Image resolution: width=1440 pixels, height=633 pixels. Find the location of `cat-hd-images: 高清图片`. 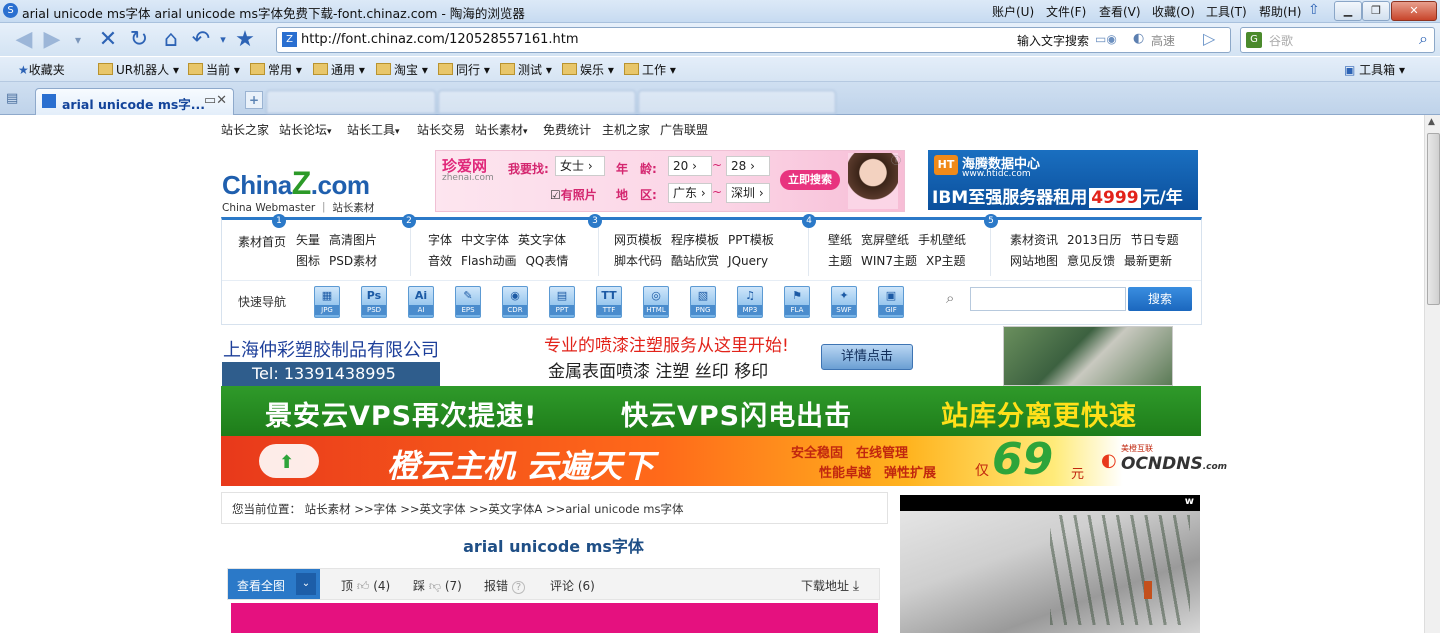

cat-hd-images: 高清图片 is located at coordinates (353, 240).